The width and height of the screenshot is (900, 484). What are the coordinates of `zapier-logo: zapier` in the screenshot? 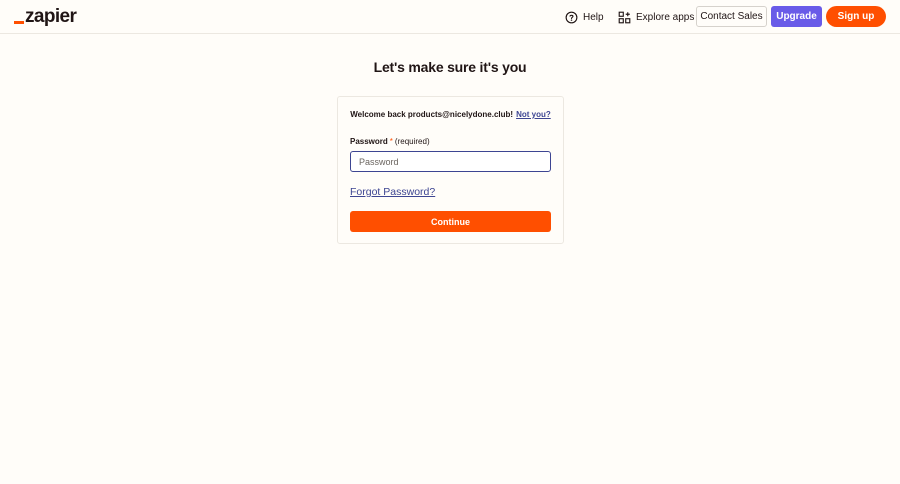 It's located at (45, 16).